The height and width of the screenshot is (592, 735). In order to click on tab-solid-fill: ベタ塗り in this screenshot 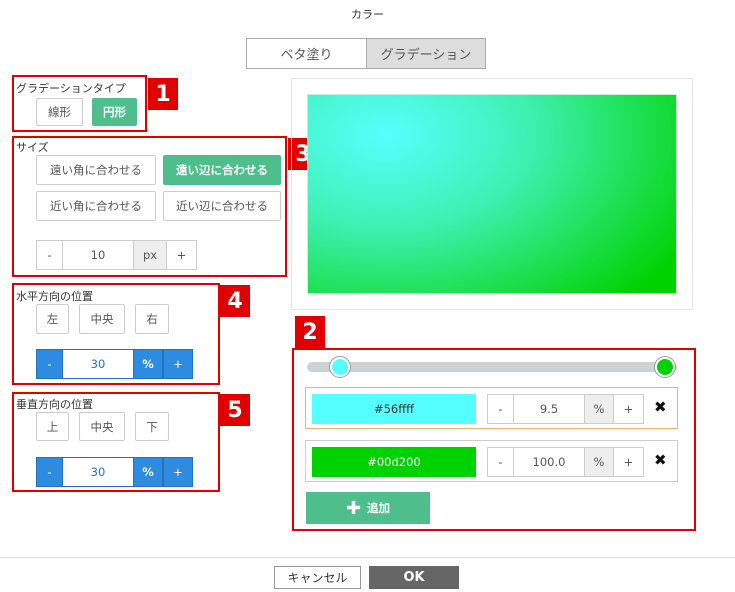, I will do `click(306, 53)`.